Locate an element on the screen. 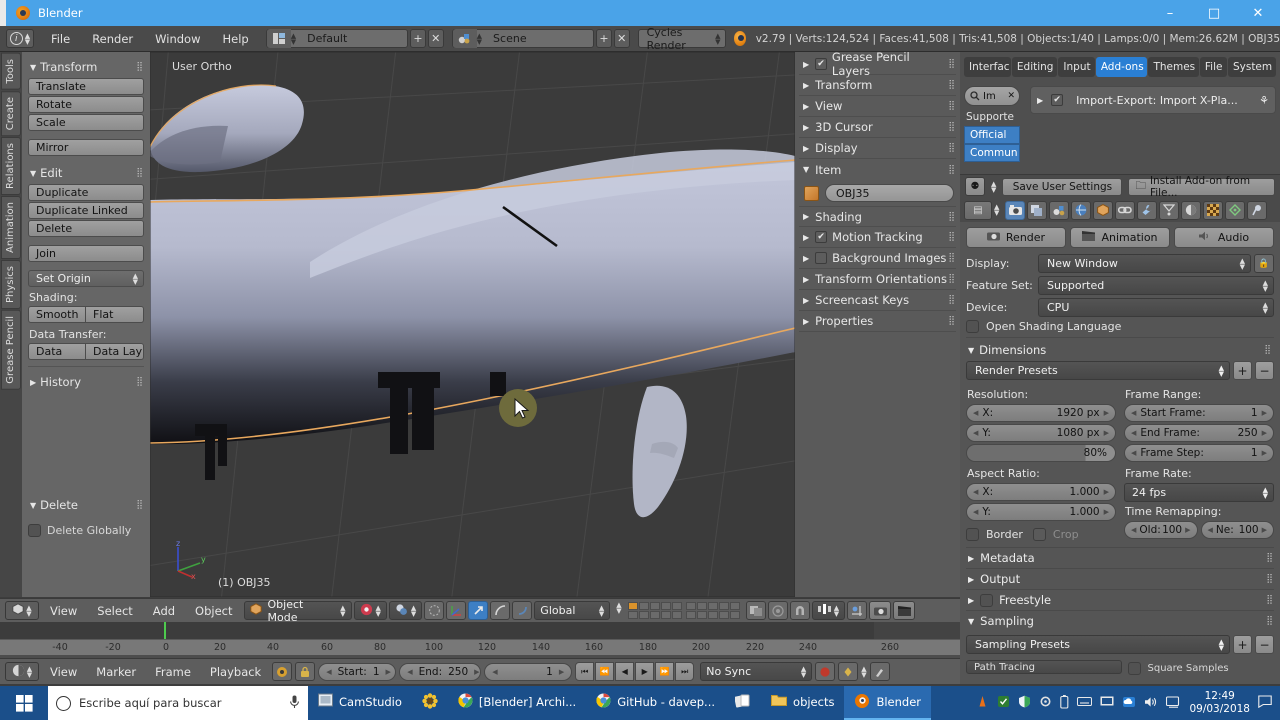  gear-icon is located at coordinates (1045, 703).